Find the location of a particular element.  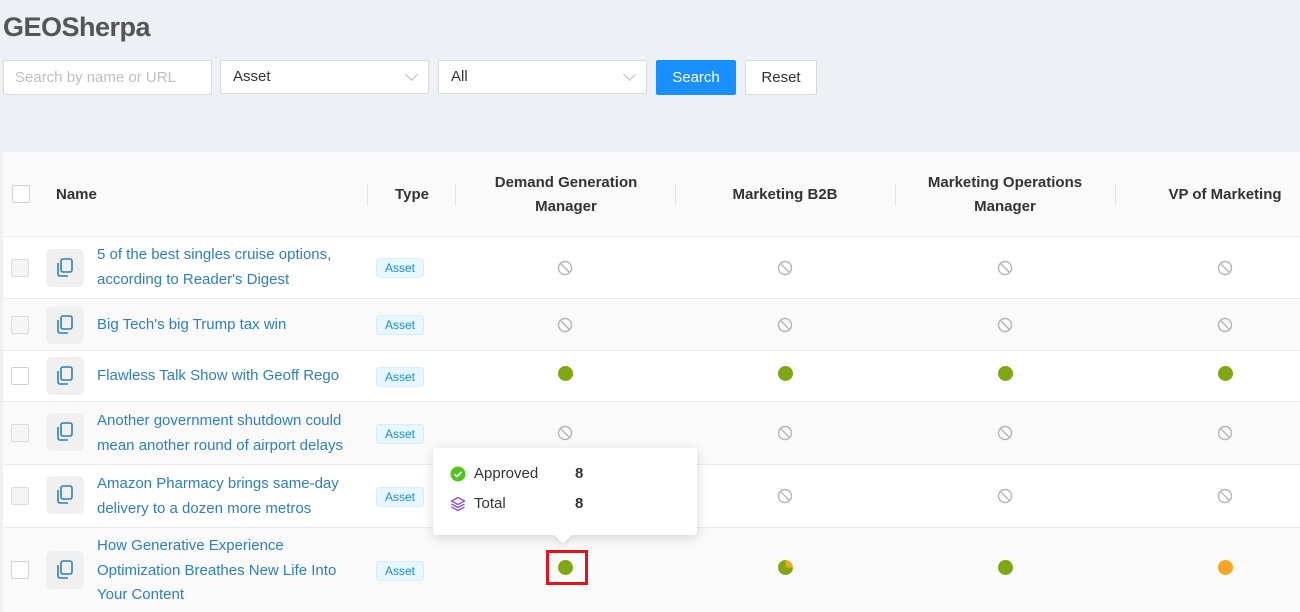

status-select: All is located at coordinates (542, 77).